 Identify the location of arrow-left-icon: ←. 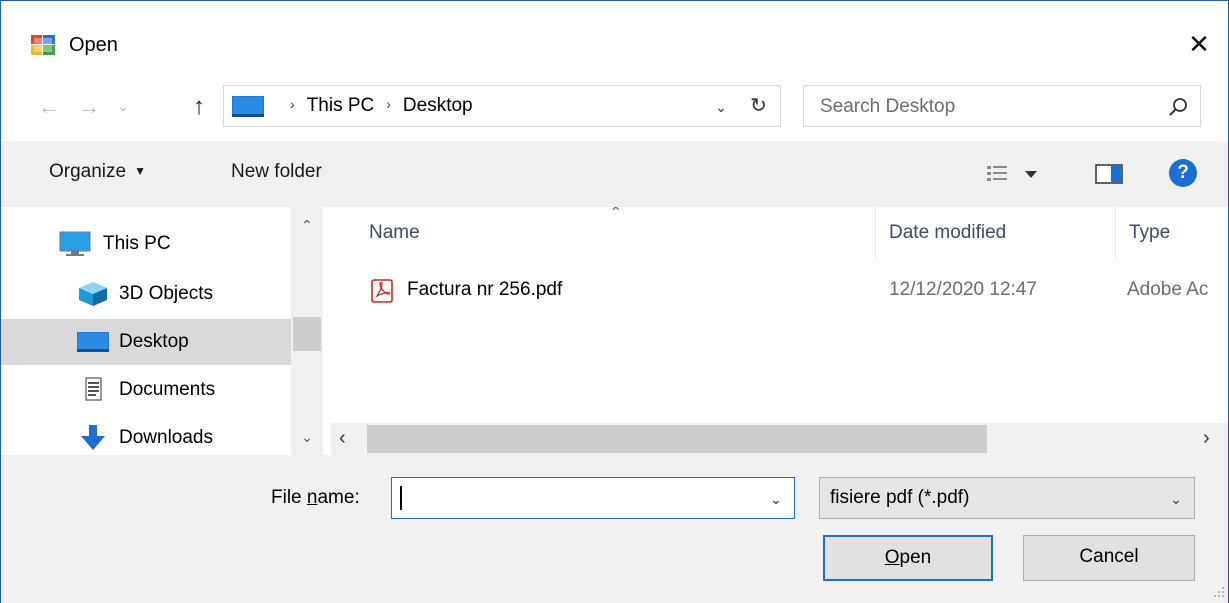
(49, 106).